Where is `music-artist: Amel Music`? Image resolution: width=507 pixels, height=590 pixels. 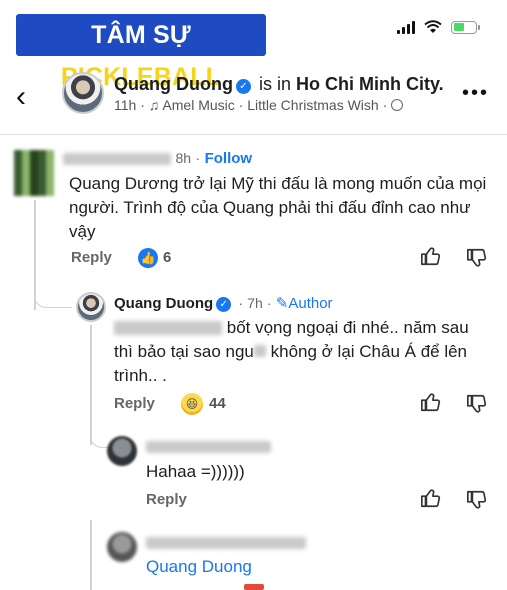
music-artist: Amel Music is located at coordinates (198, 105).